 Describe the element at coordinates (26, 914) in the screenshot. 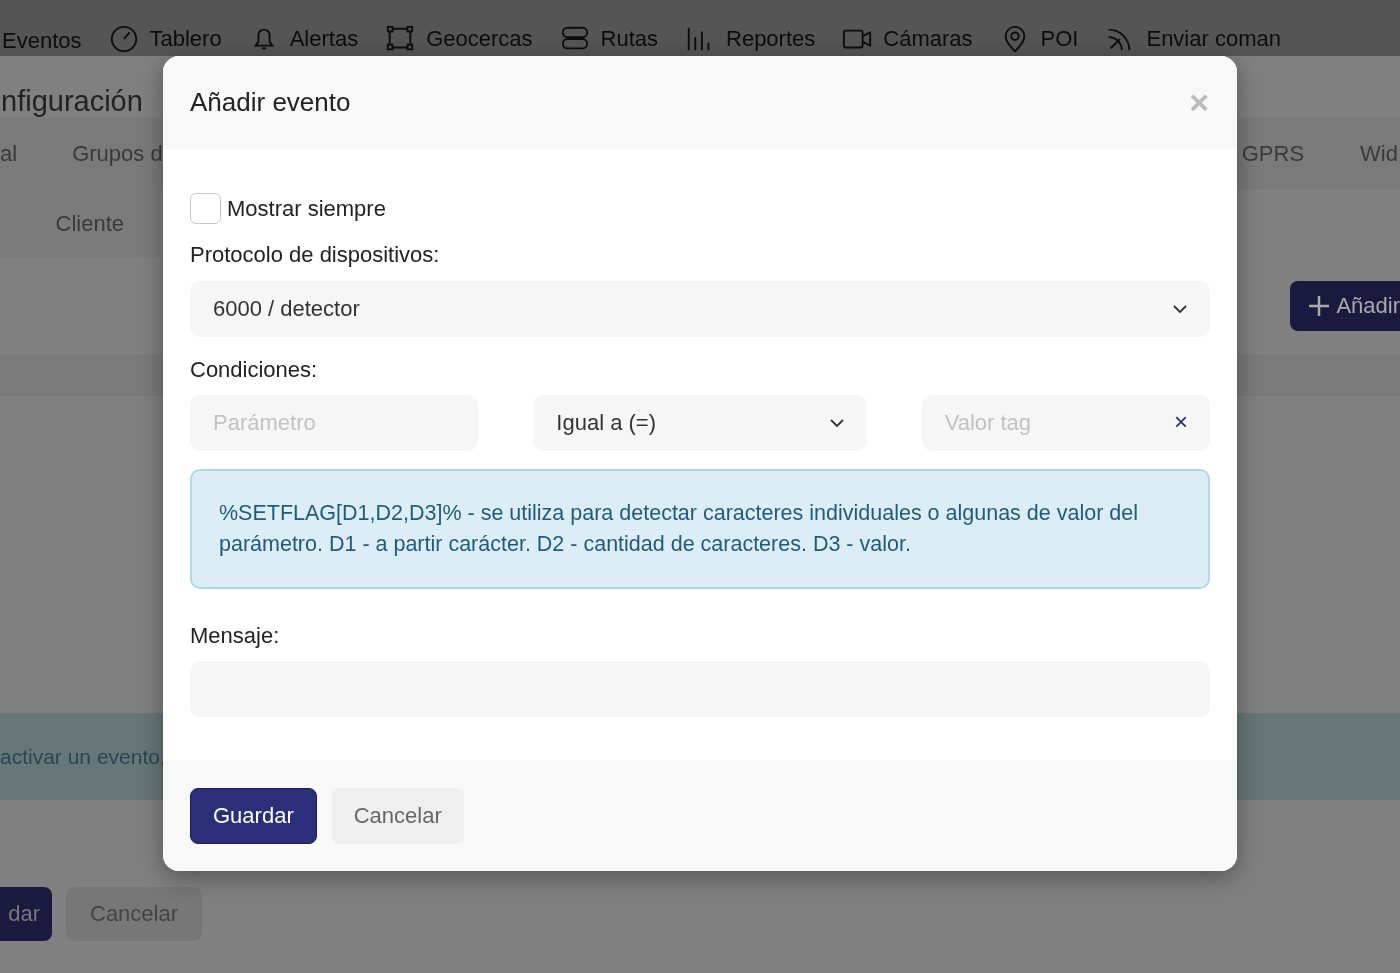

I see `save-button: dar` at that location.